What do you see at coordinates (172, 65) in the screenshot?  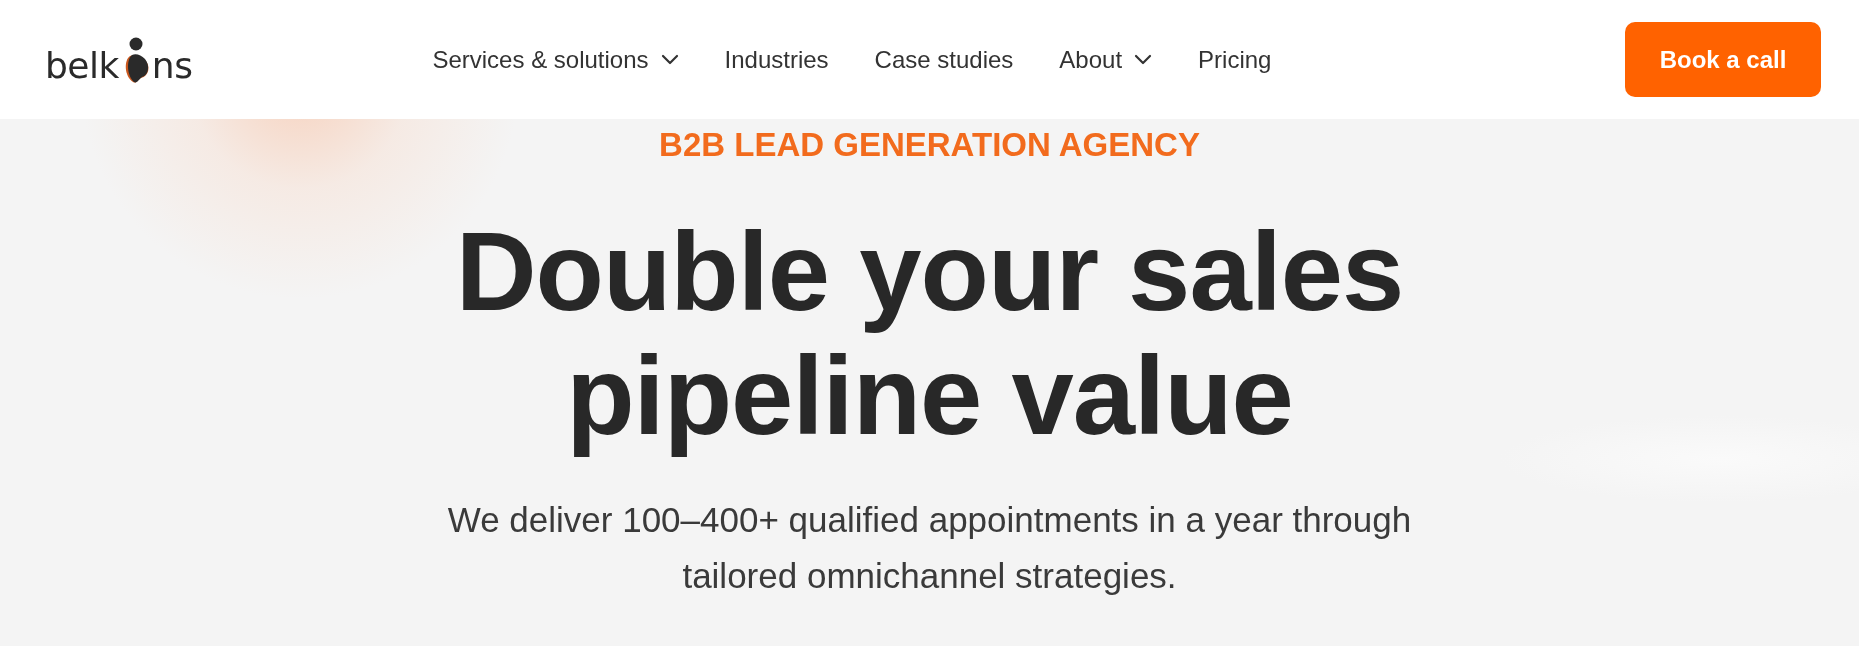 I see `logo-text: ns` at bounding box center [172, 65].